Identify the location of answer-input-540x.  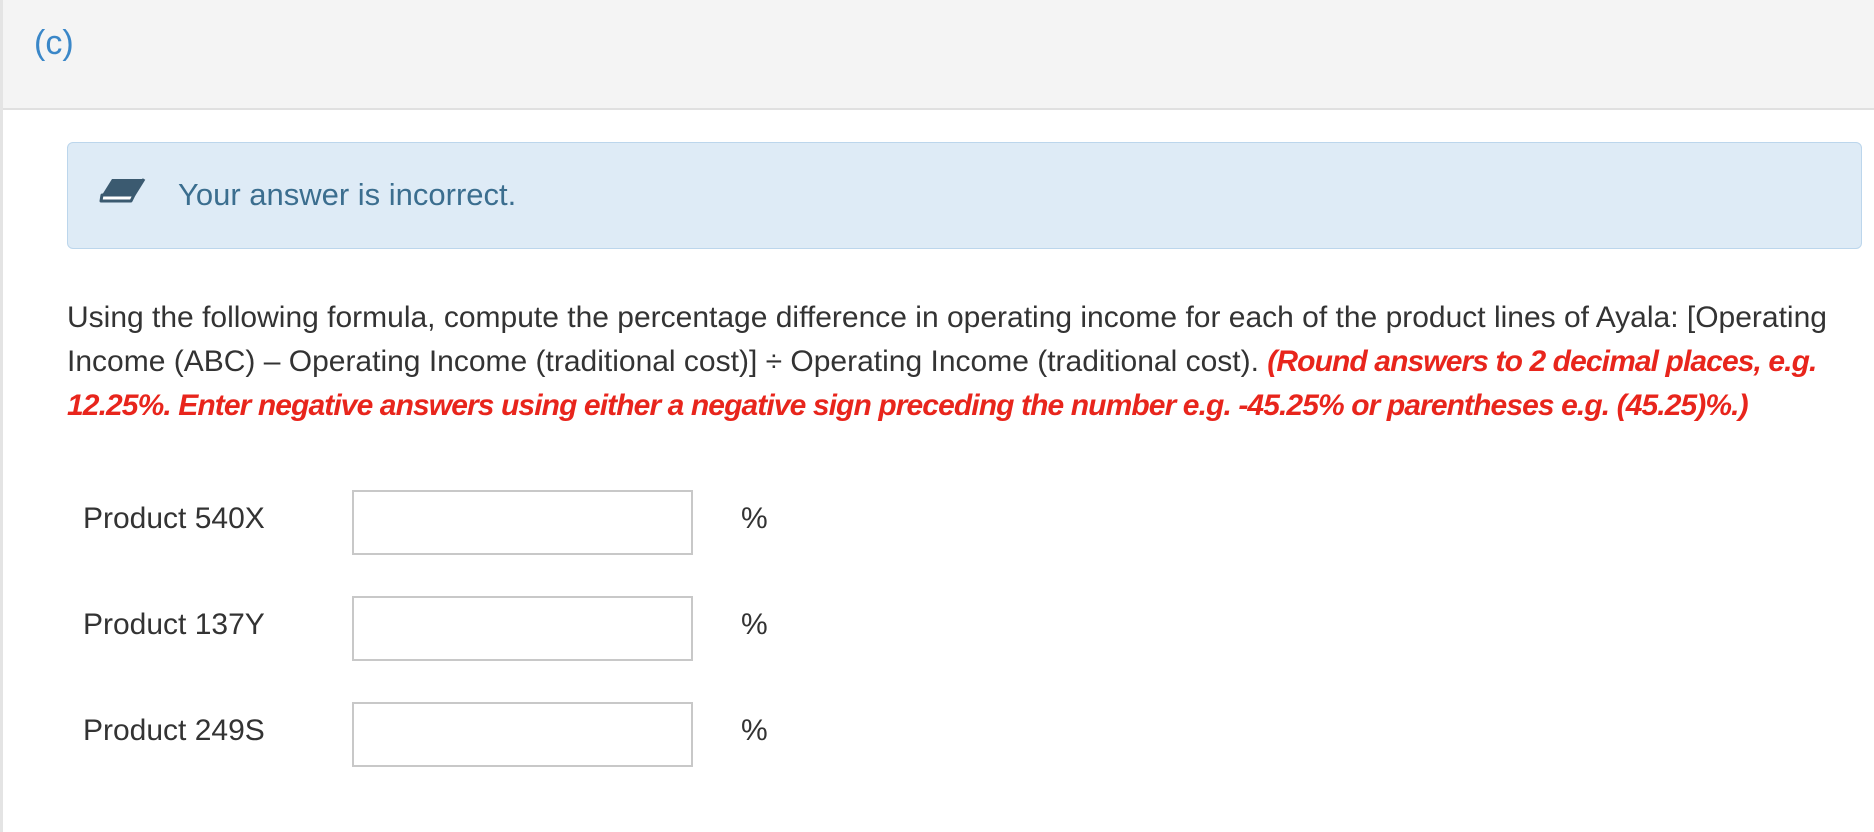
(522, 522).